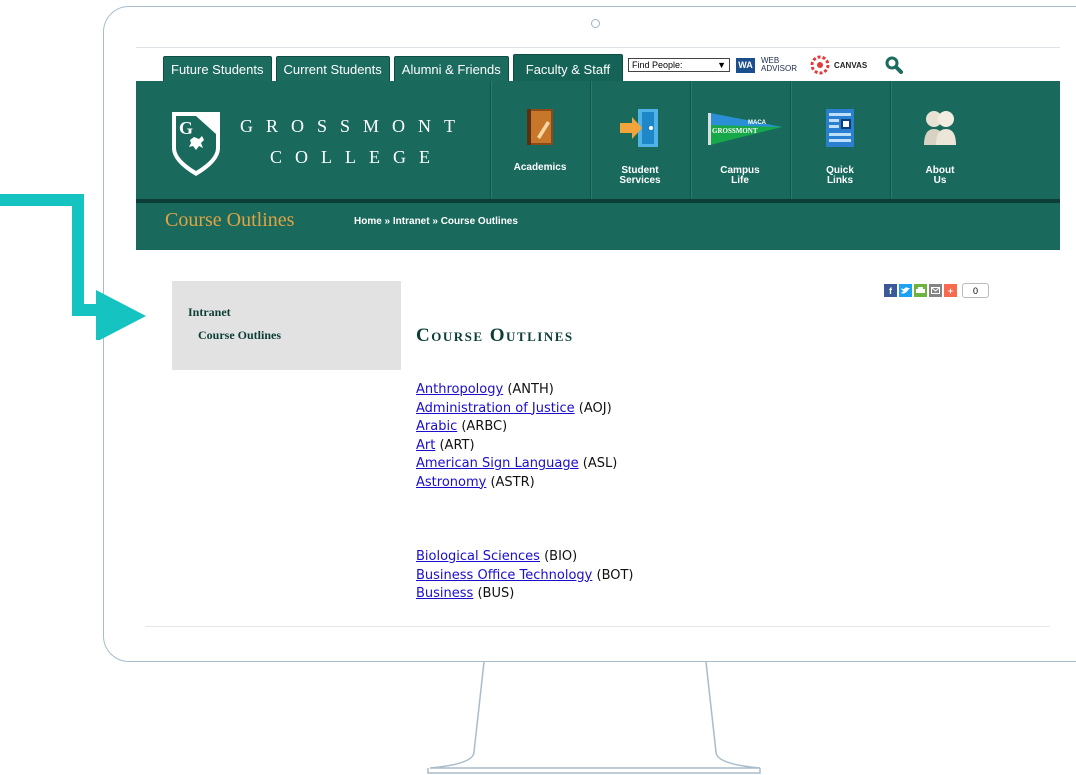 The width and height of the screenshot is (1076, 775). I want to click on print-icon, so click(920, 290).